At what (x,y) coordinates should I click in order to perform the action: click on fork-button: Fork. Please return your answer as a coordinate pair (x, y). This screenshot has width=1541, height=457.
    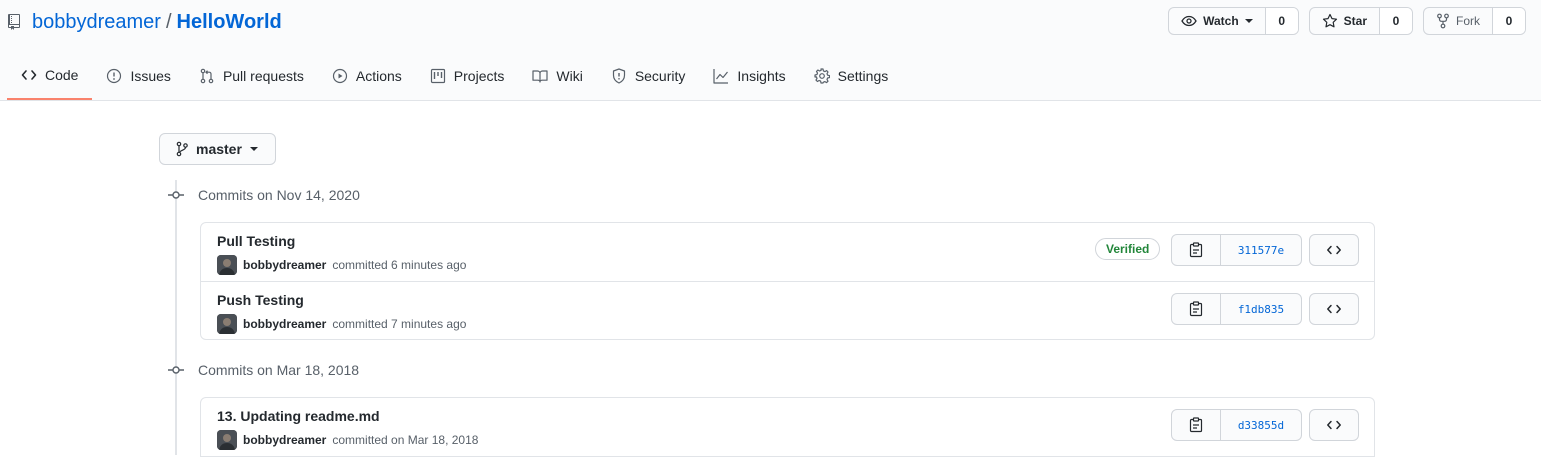
    Looking at the image, I should click on (1458, 21).